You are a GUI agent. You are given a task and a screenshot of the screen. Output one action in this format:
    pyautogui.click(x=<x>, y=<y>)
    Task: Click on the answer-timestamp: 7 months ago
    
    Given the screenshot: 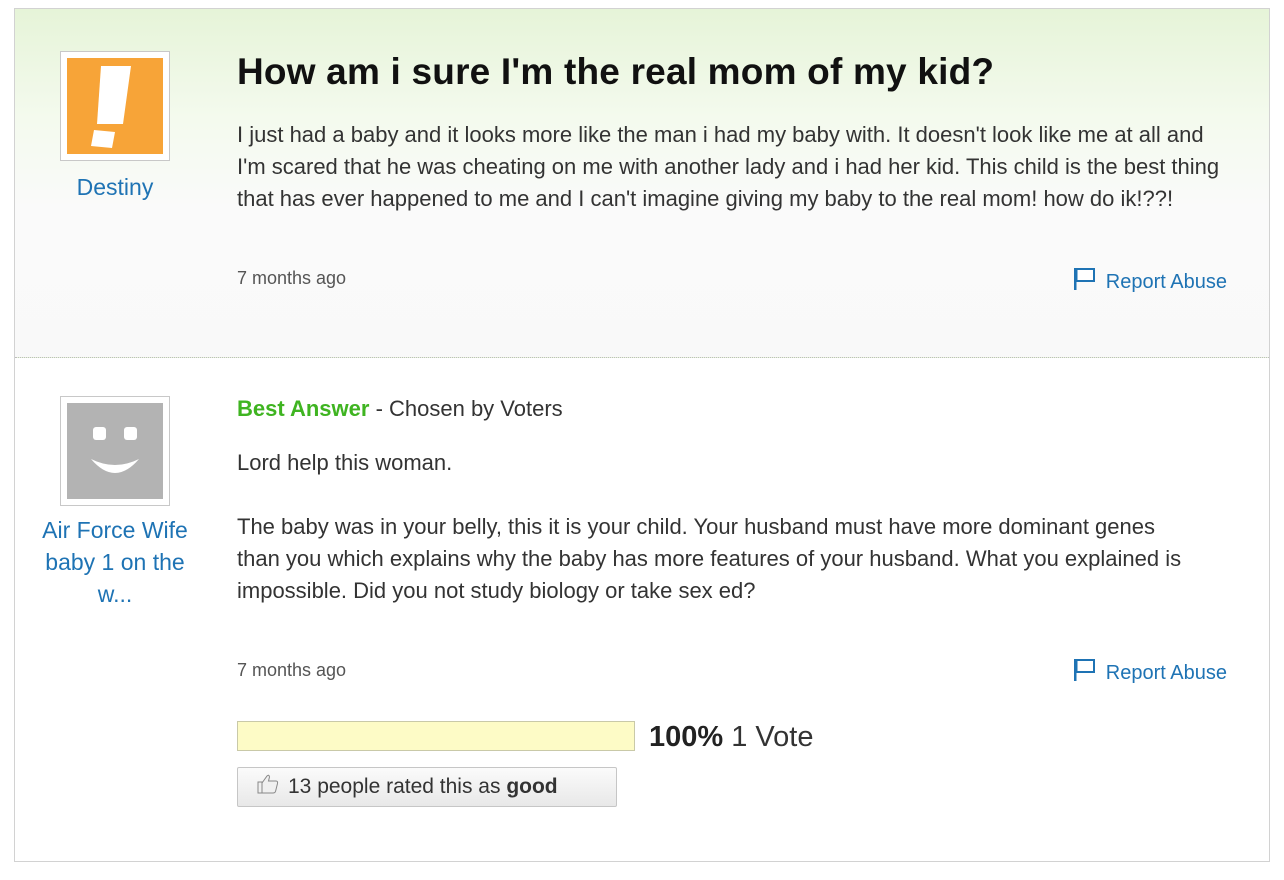 What is the action you would take?
    pyautogui.click(x=292, y=670)
    